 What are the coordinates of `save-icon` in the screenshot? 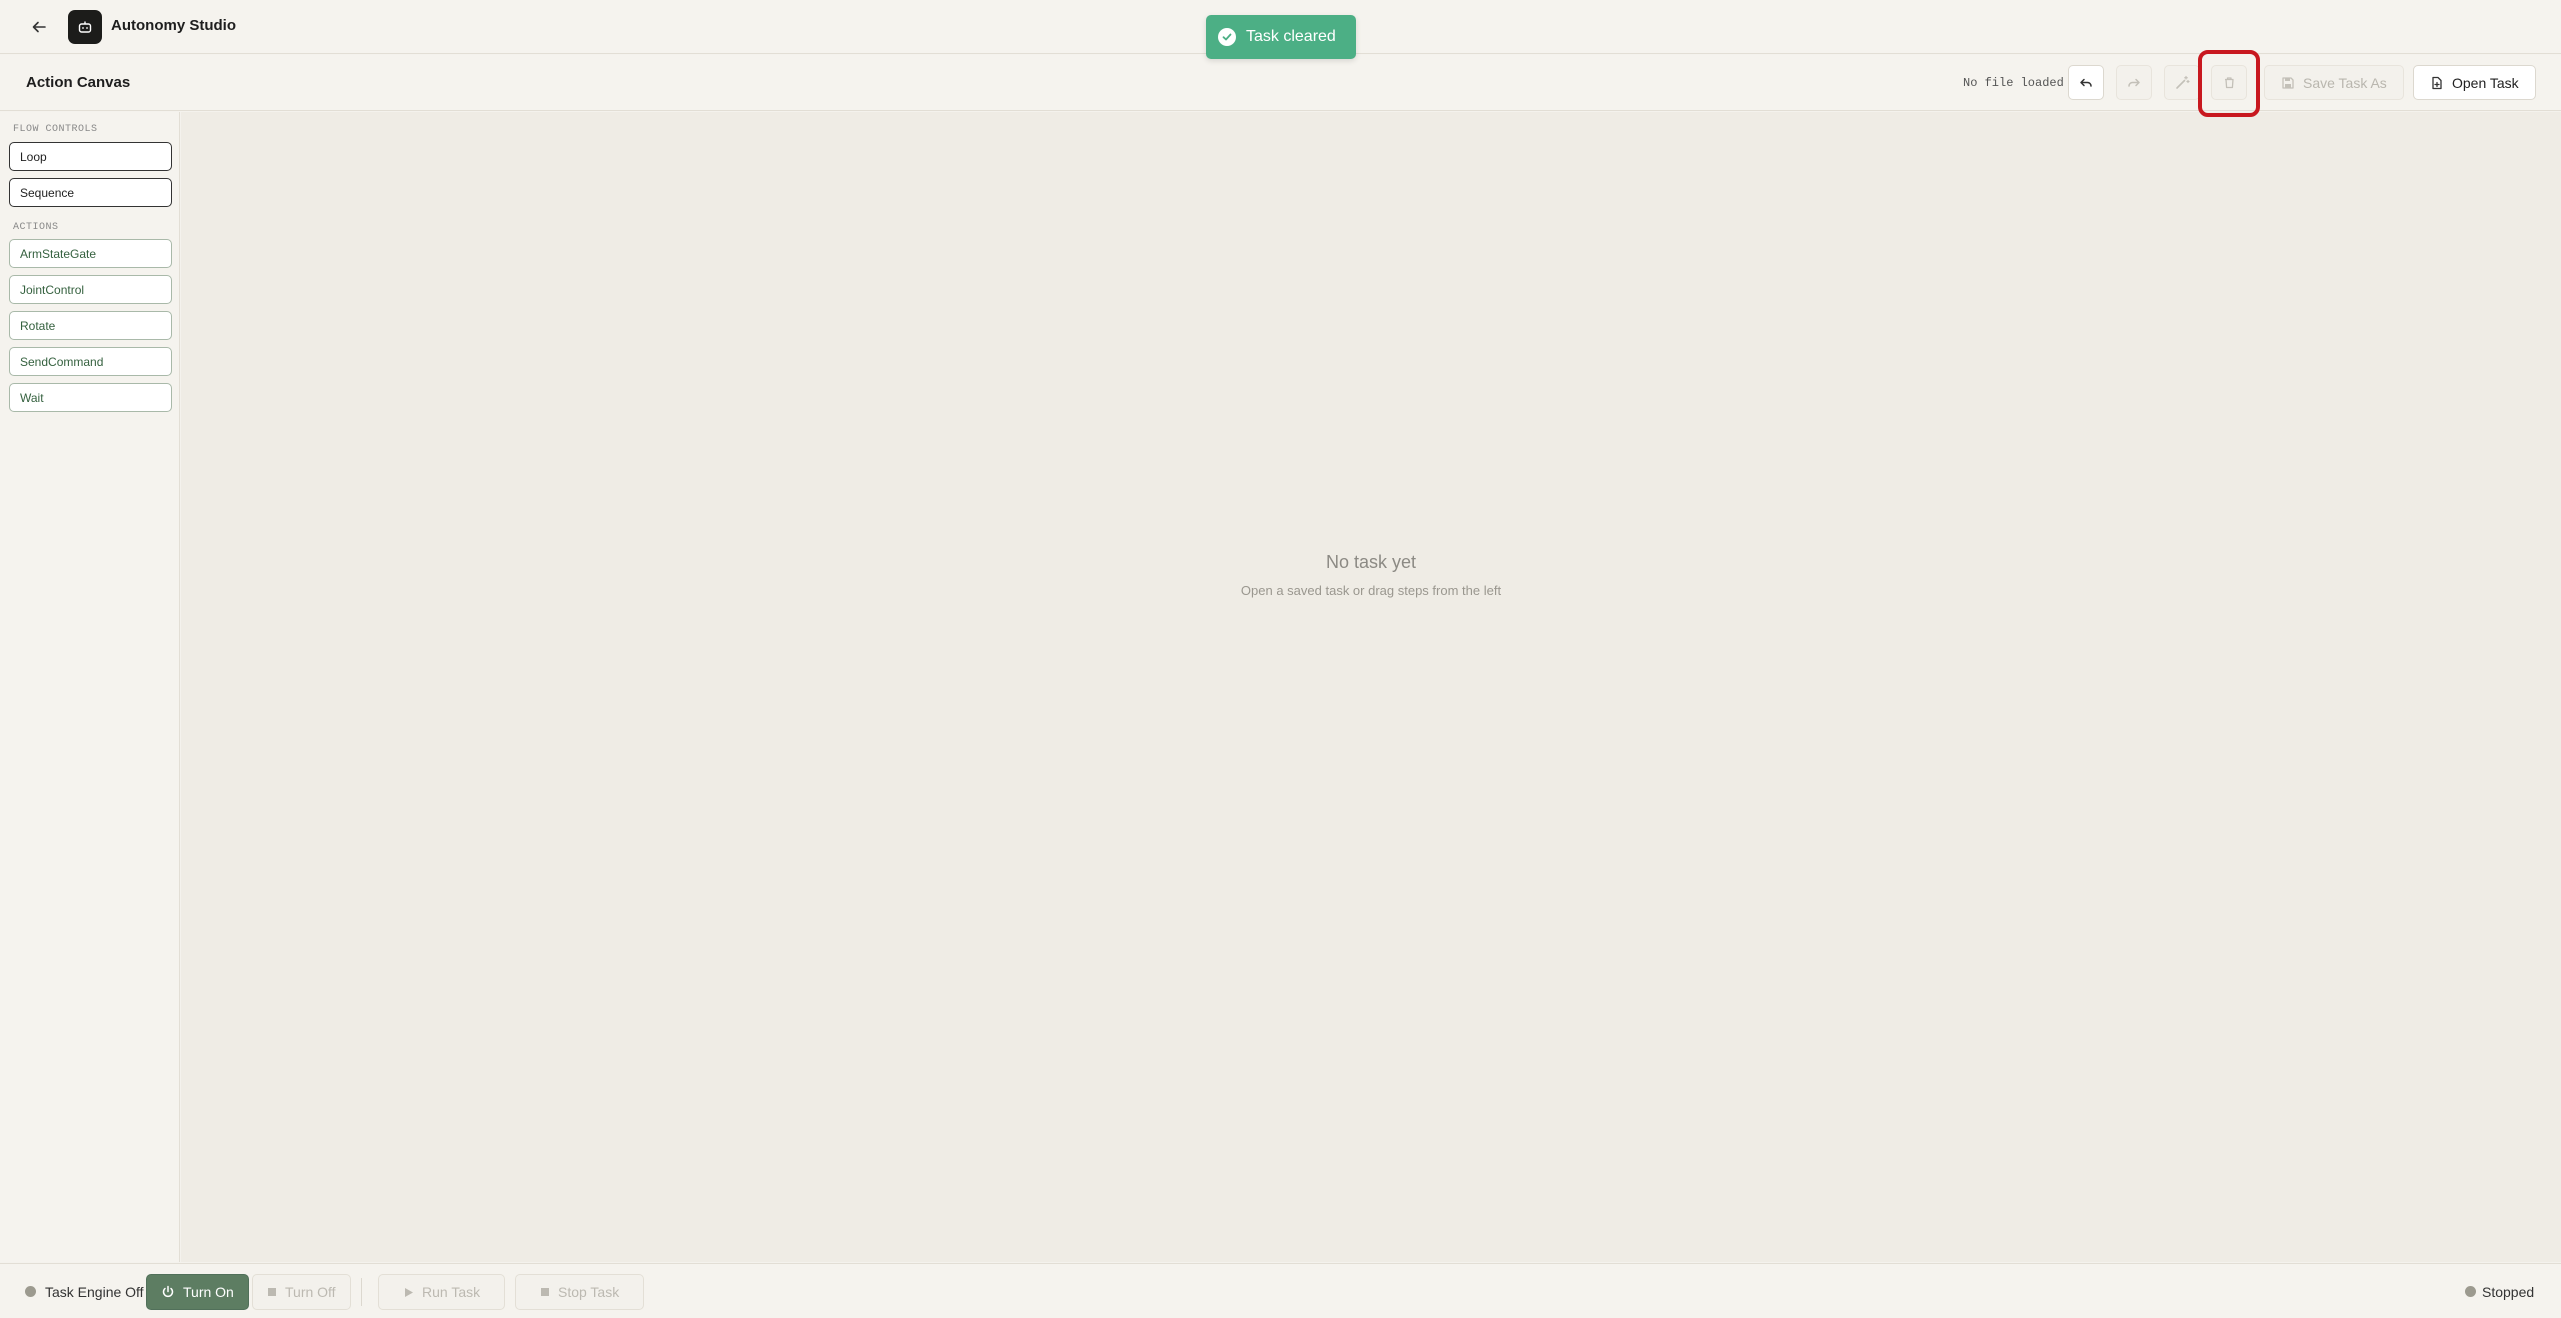 It's located at (2288, 82).